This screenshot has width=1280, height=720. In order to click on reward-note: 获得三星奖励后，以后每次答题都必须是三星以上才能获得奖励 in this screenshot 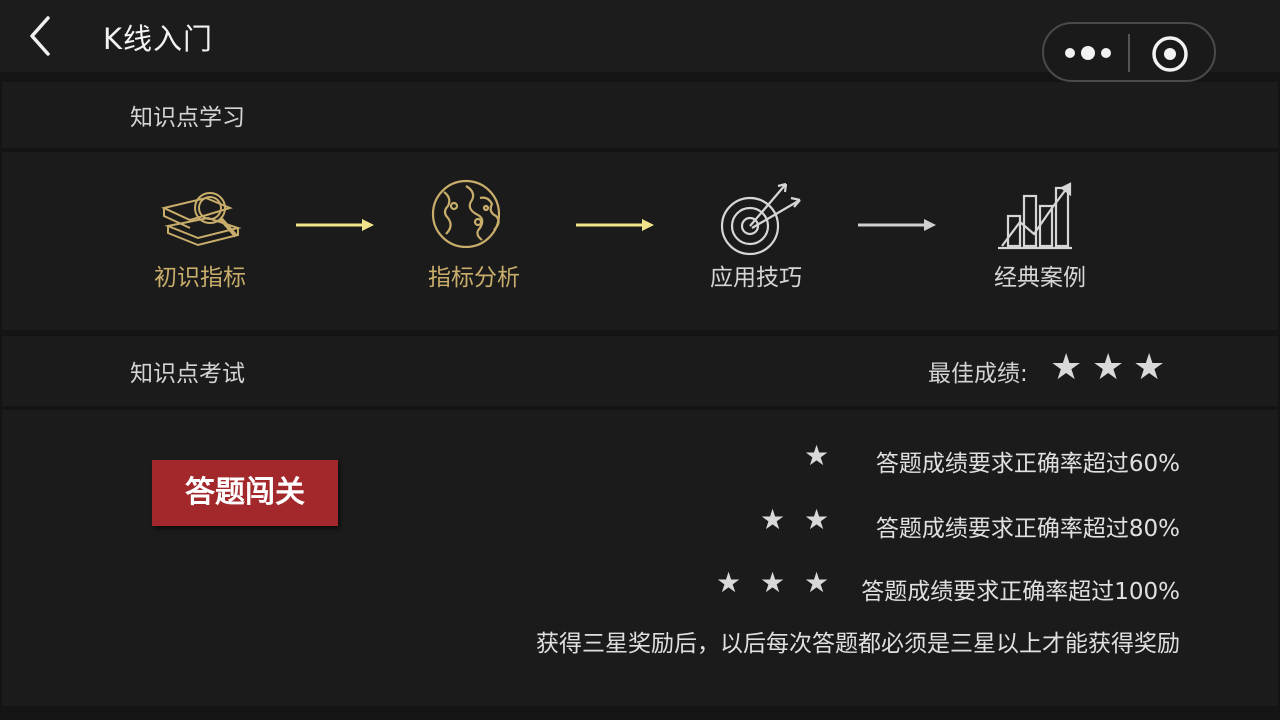, I will do `click(858, 644)`.